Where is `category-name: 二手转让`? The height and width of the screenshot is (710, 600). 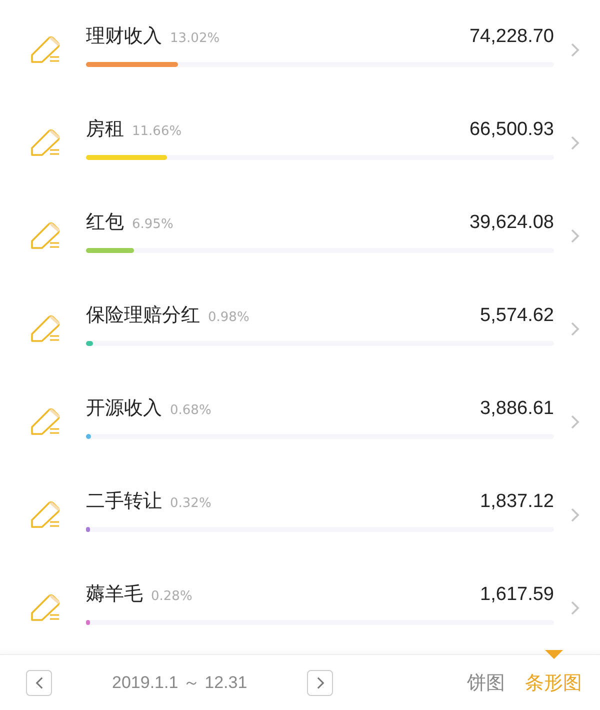
category-name: 二手转让 is located at coordinates (124, 501).